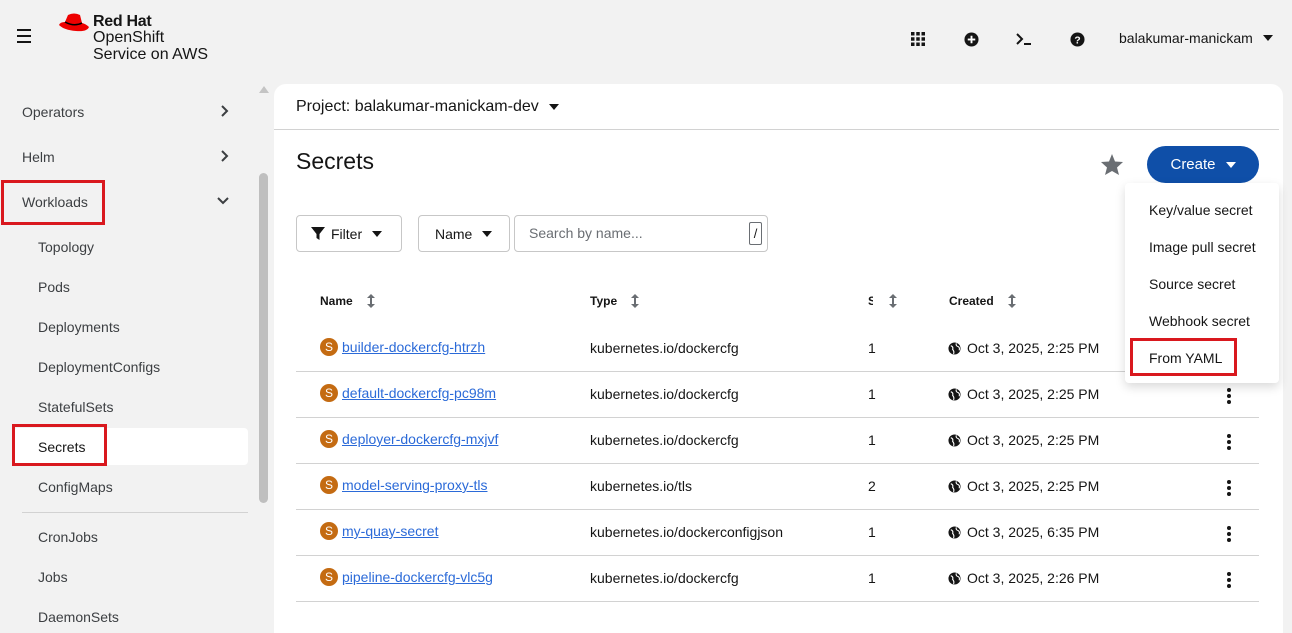 This screenshot has height=633, width=1292. What do you see at coordinates (38, 157) in the screenshot?
I see `sidebar-item-label: Helm` at bounding box center [38, 157].